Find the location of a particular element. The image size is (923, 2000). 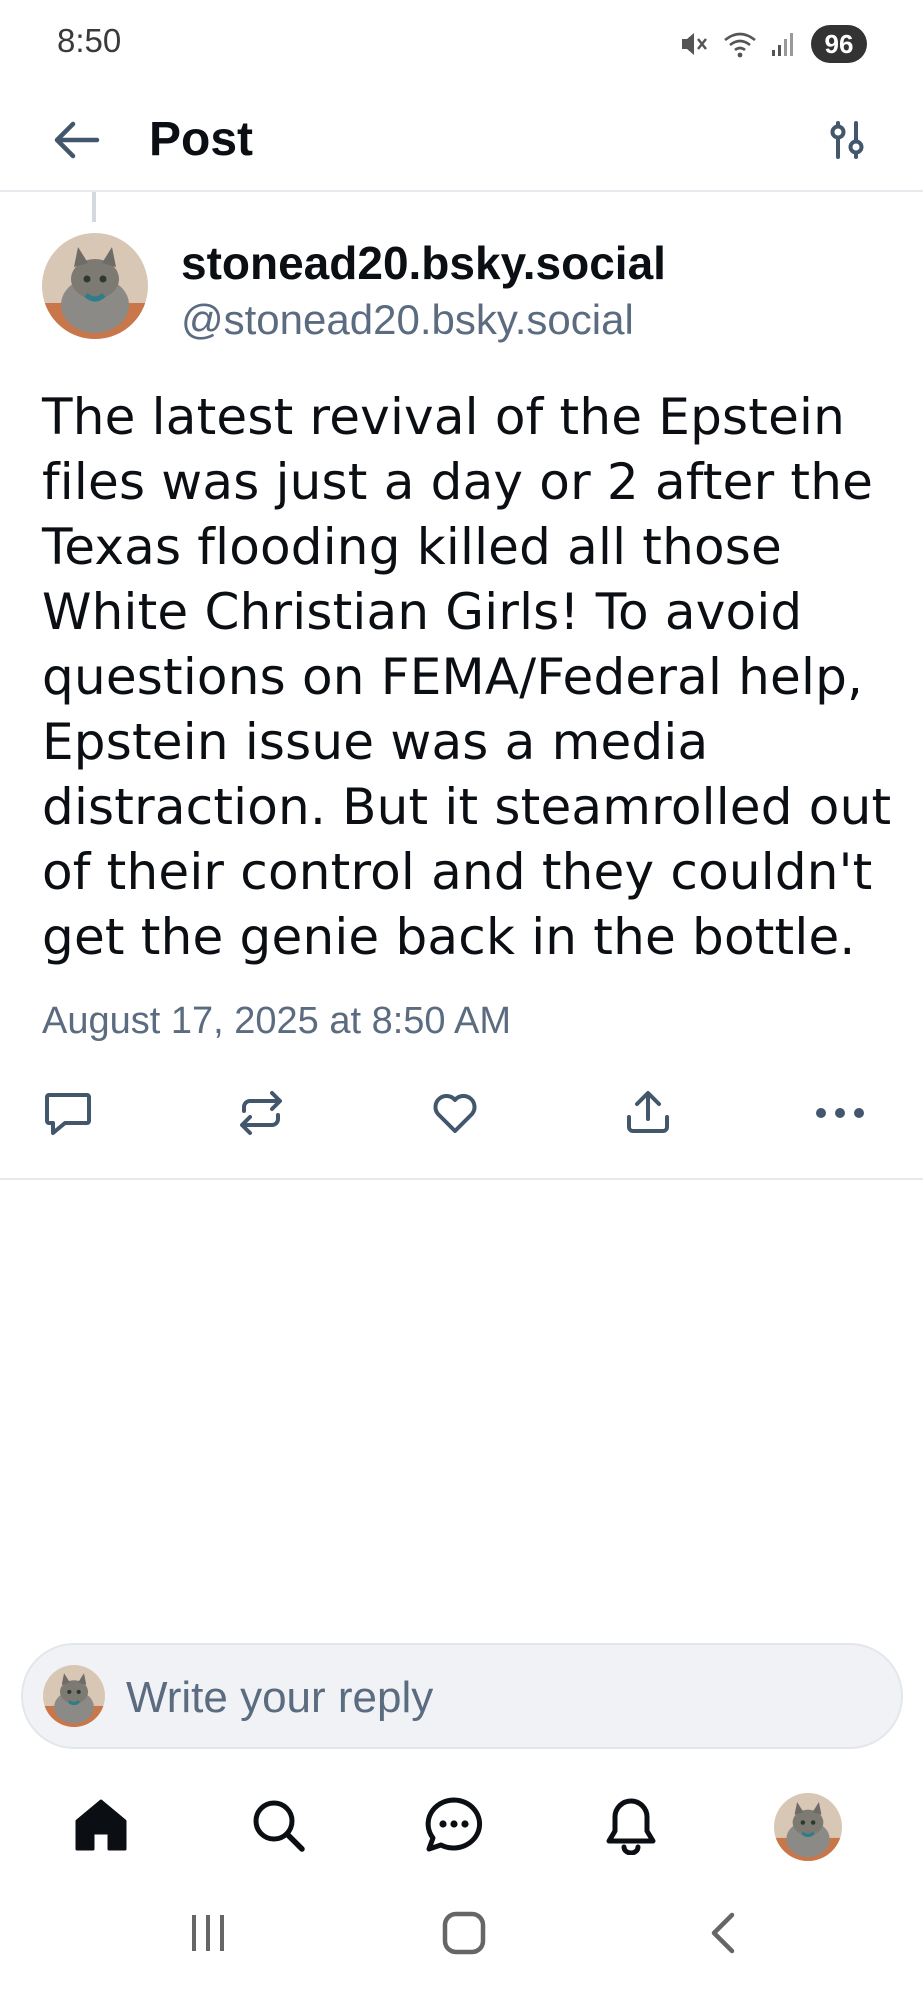

more-options-button is located at coordinates (840, 1115).